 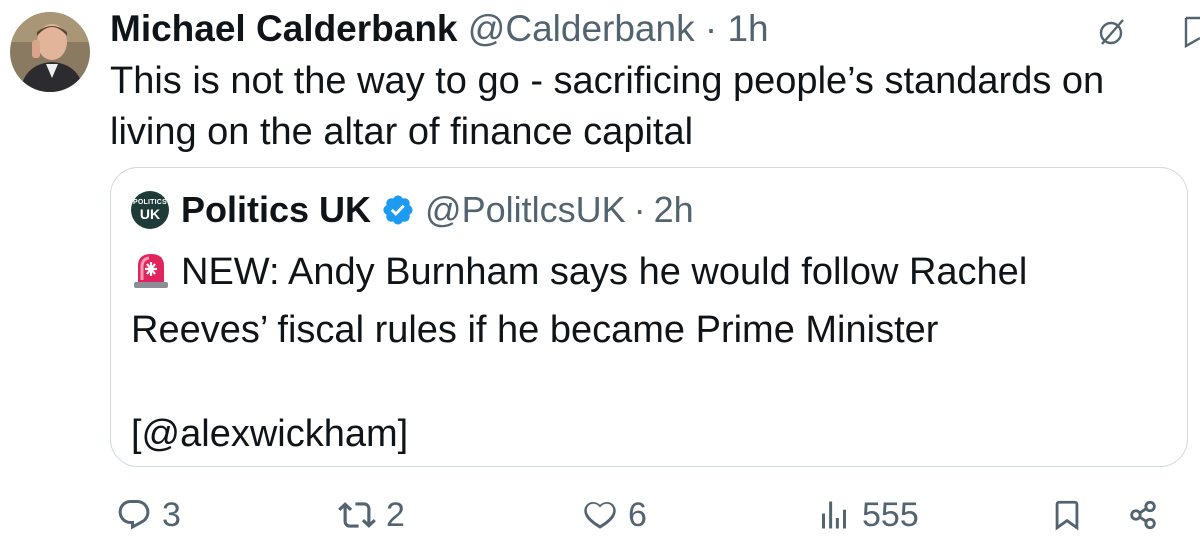 What do you see at coordinates (1112, 32) in the screenshot?
I see `edited-slash-icon` at bounding box center [1112, 32].